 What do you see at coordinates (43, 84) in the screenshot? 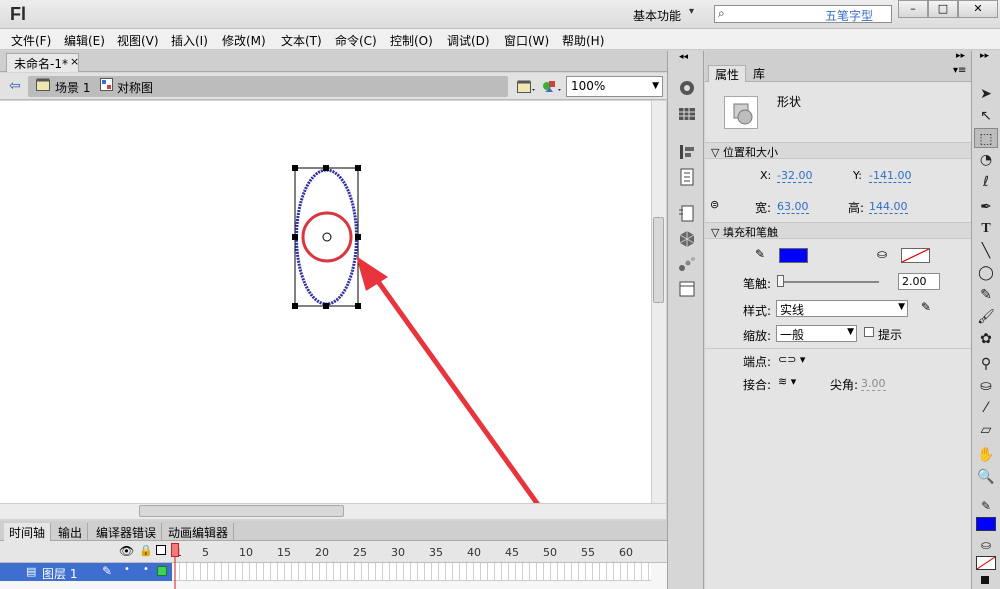
I see `scene-icon` at bounding box center [43, 84].